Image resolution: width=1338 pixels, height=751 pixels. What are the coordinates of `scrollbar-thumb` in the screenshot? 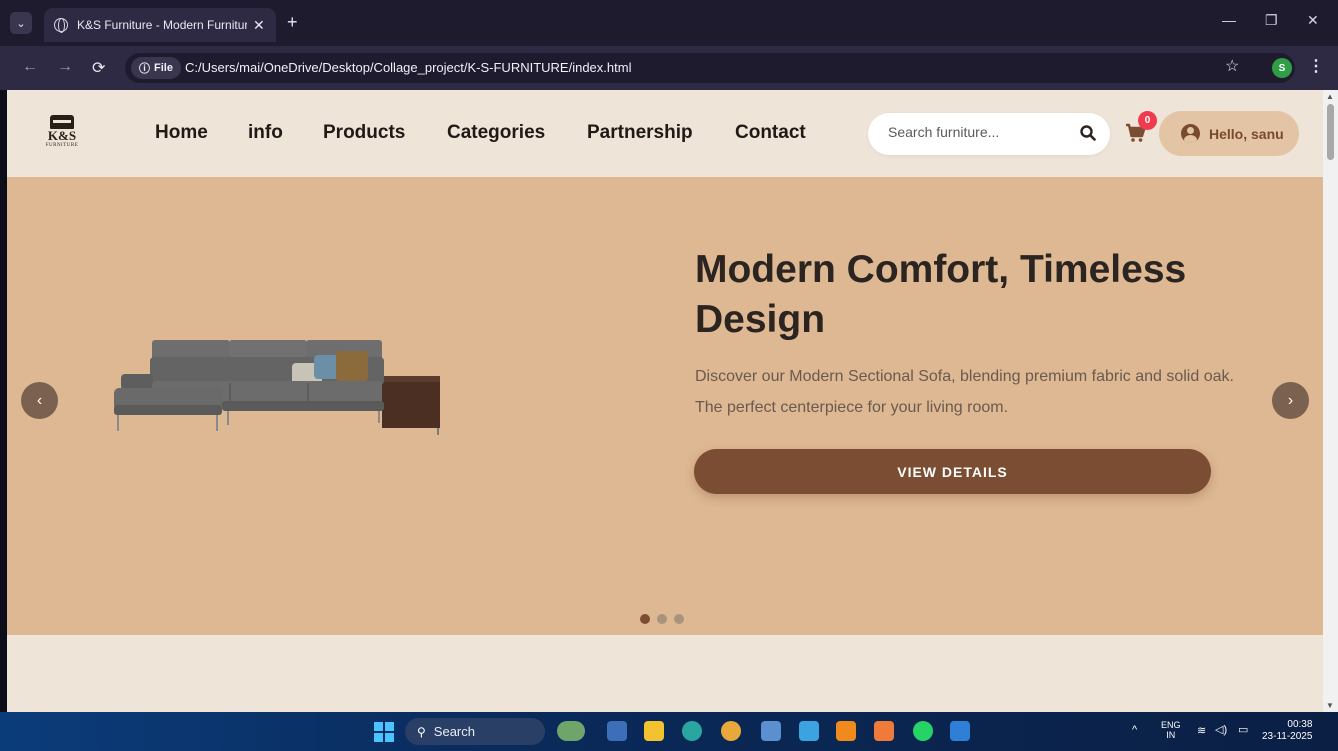 It's located at (1330, 132).